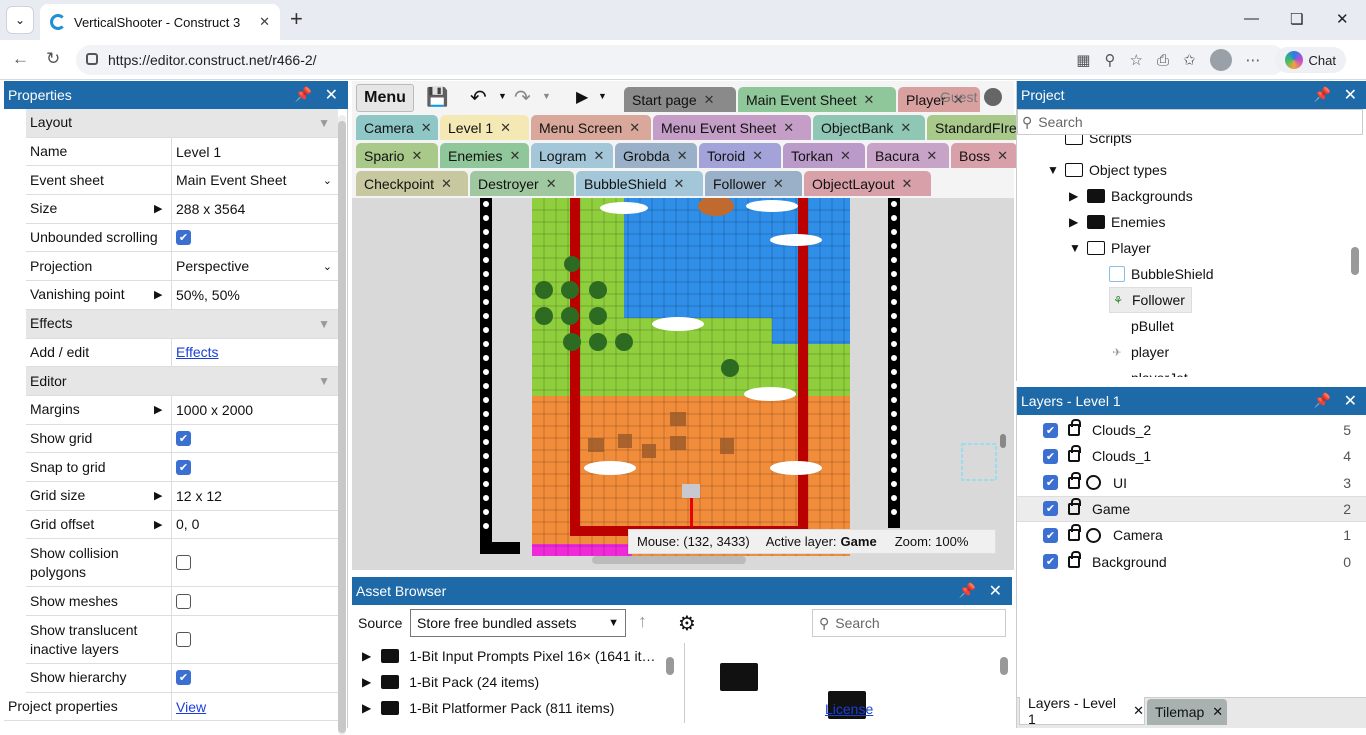 This screenshot has width=1366, height=735. What do you see at coordinates (502, 96) in the screenshot?
I see `undo-dropdown-icon: ▼` at bounding box center [502, 96].